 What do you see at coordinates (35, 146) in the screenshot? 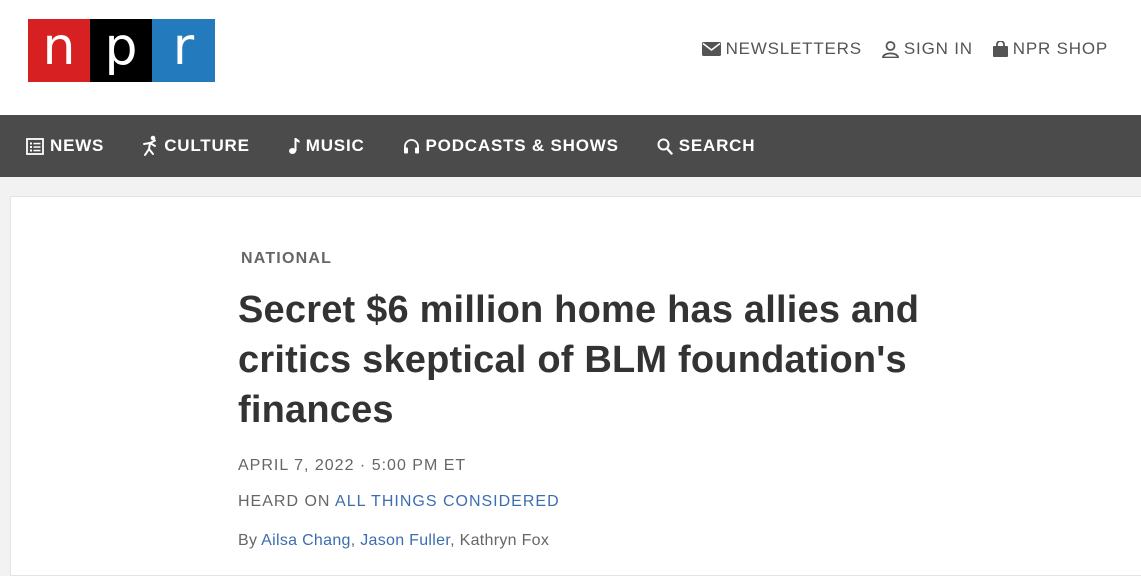
I see `news-list-icon` at bounding box center [35, 146].